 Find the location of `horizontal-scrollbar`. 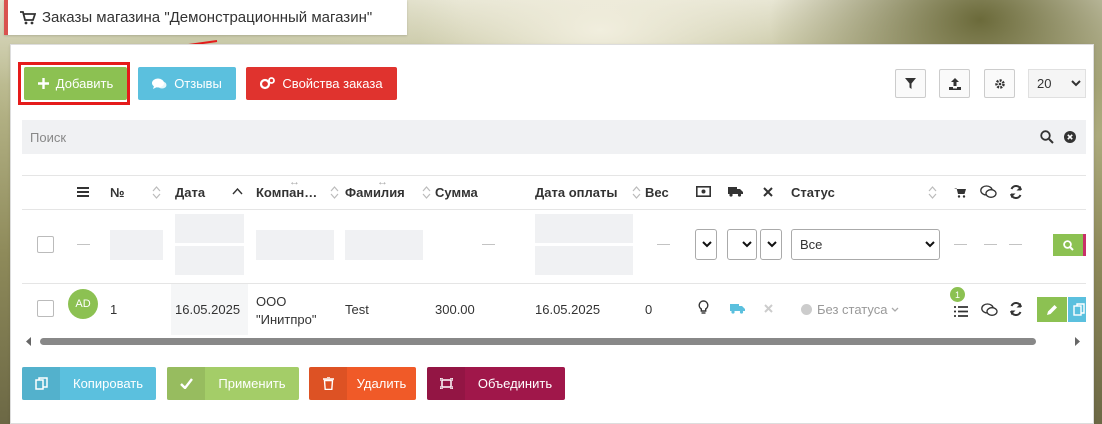

horizontal-scrollbar is located at coordinates (554, 341).